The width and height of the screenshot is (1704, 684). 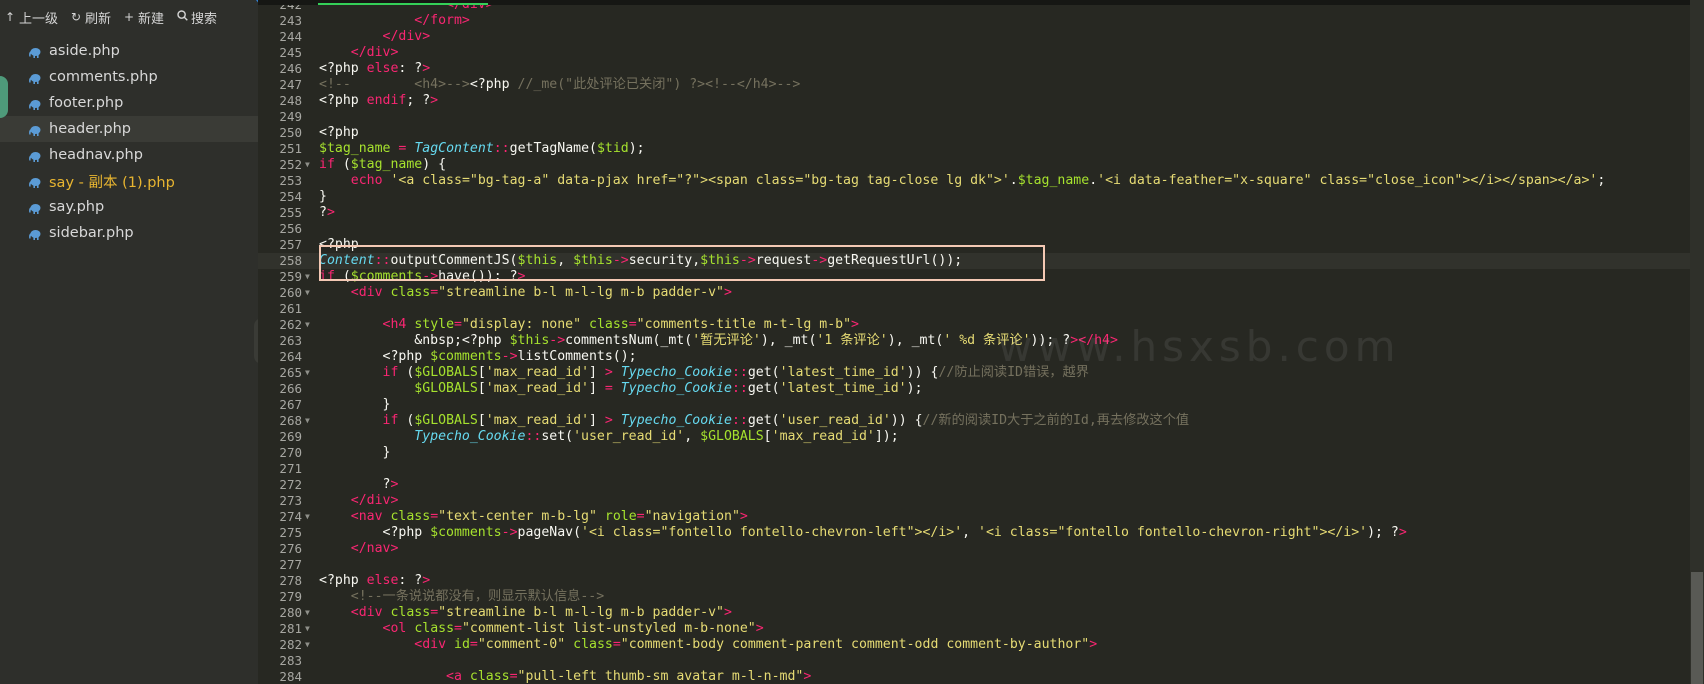 I want to click on line-number: 263, so click(x=290, y=340).